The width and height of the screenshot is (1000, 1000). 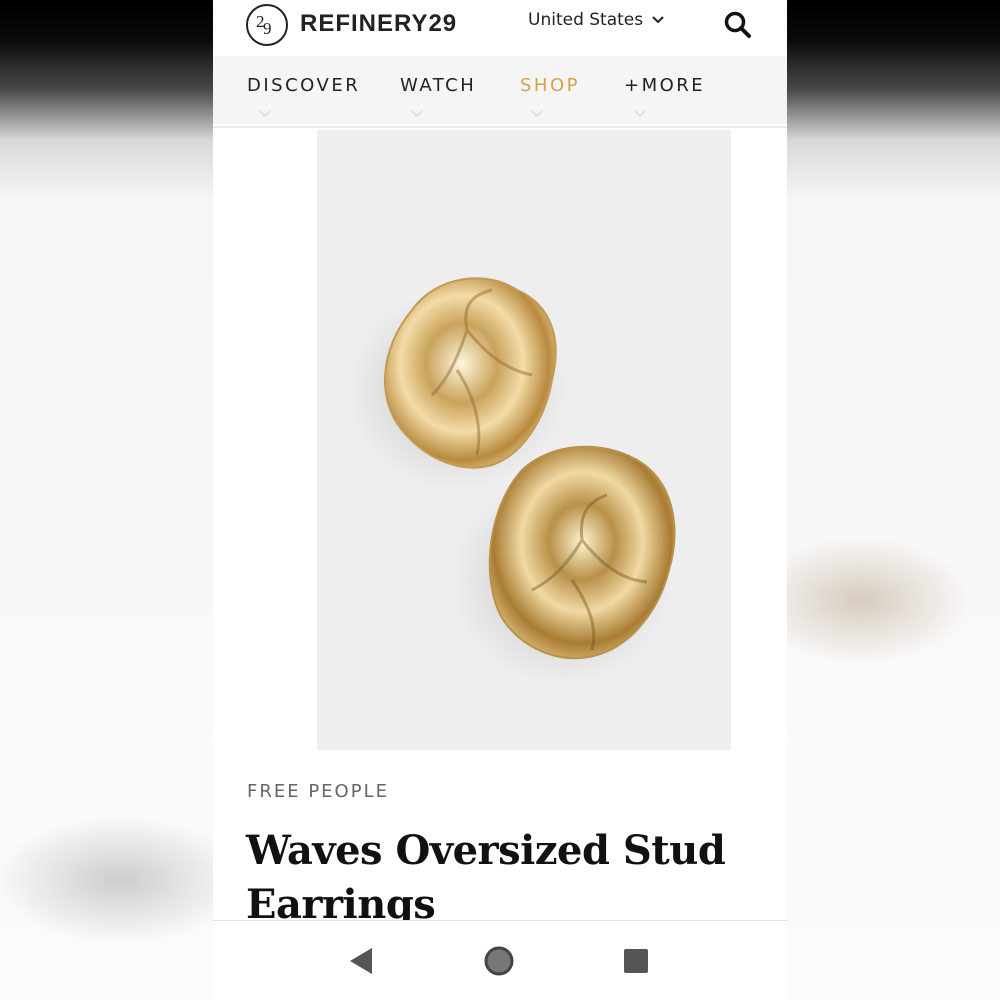 What do you see at coordinates (318, 791) in the screenshot?
I see `product-brand: FREE PEOPLE` at bounding box center [318, 791].